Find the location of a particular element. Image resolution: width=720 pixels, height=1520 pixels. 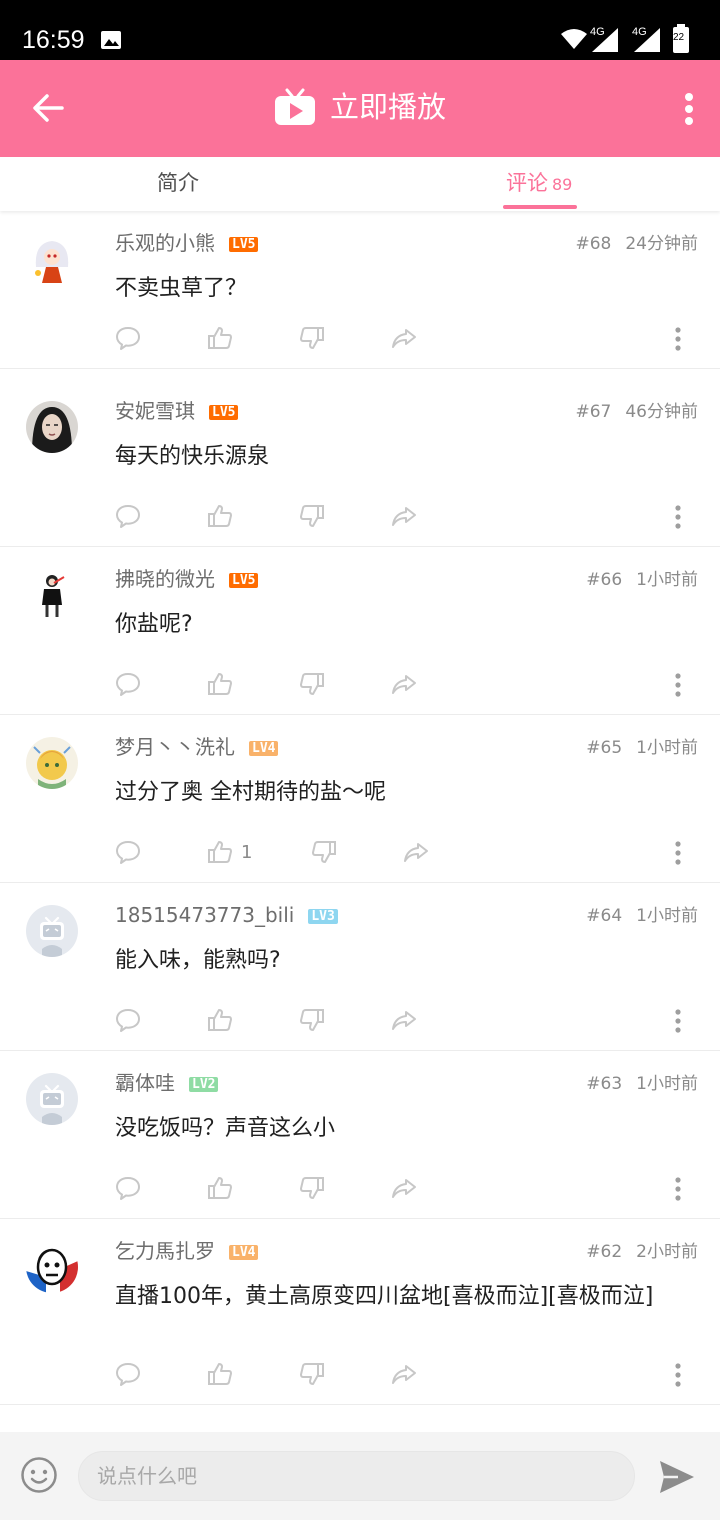

comment-username: 乐观的小熊 is located at coordinates (165, 243).